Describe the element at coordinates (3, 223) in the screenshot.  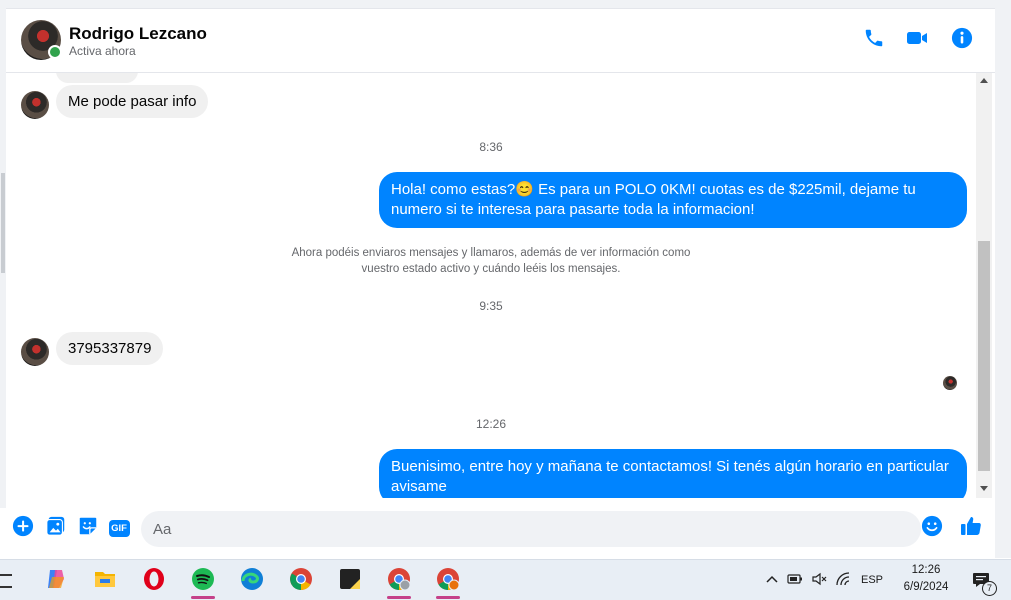
I see `left-scrollbar-thumb` at that location.